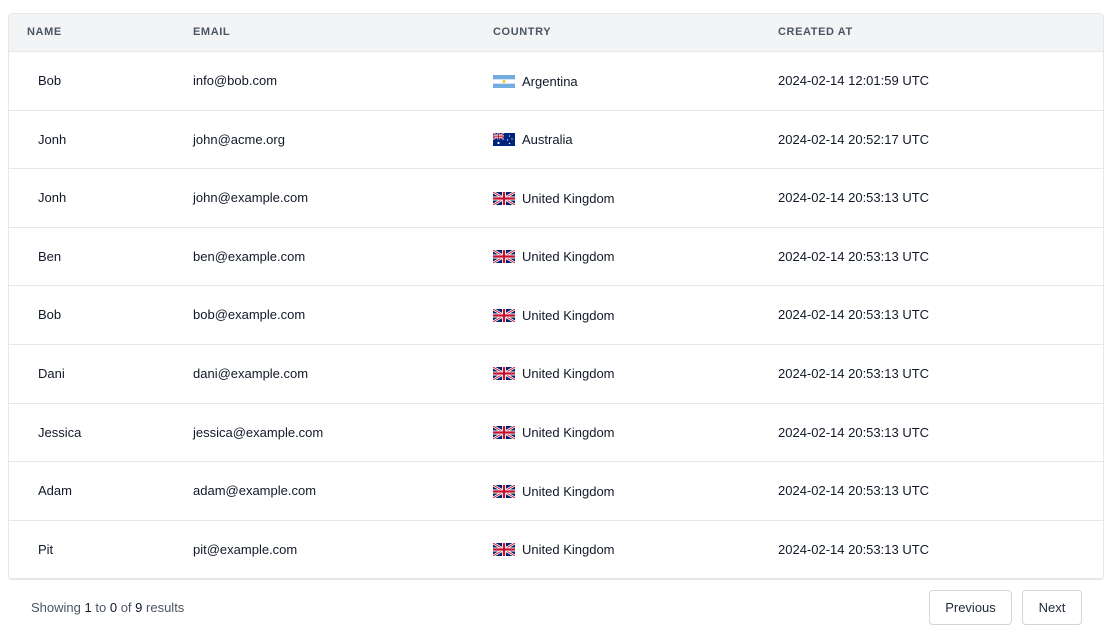  What do you see at coordinates (88, 607) in the screenshot?
I see `range-from: 1` at bounding box center [88, 607].